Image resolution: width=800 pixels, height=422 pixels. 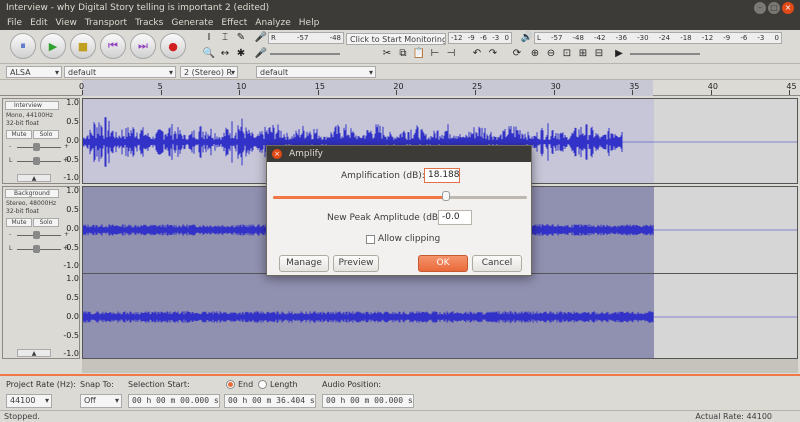 What do you see at coordinates (497, 263) in the screenshot?
I see `cancel-button: Cancel` at bounding box center [497, 263].